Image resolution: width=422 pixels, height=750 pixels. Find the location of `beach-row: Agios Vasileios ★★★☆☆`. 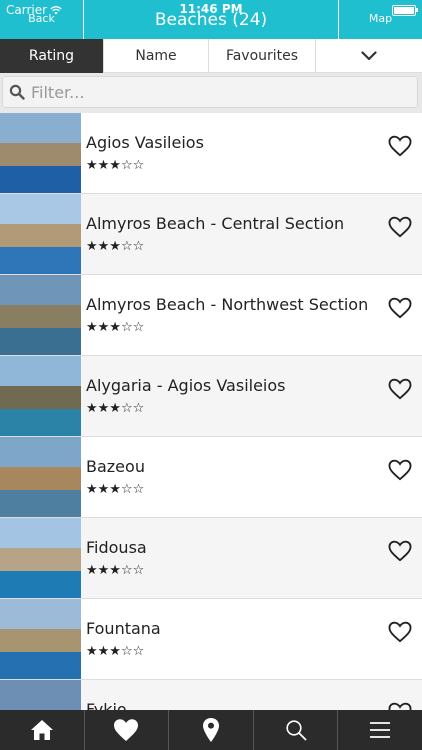

beach-row: Agios Vasileios ★★★☆☆ is located at coordinates (211, 153).